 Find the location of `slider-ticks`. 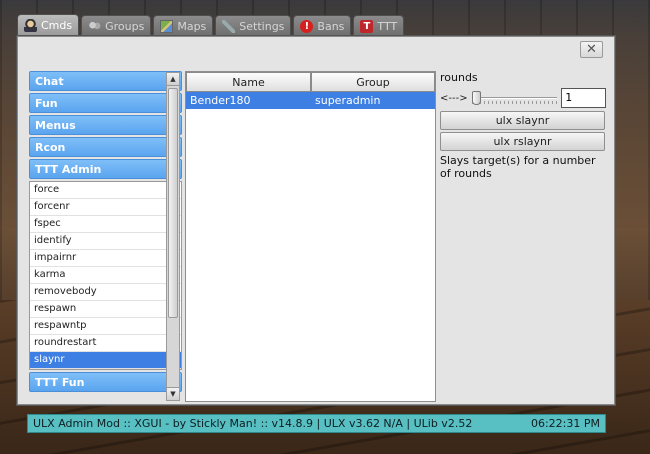

slider-ticks is located at coordinates (514, 102).